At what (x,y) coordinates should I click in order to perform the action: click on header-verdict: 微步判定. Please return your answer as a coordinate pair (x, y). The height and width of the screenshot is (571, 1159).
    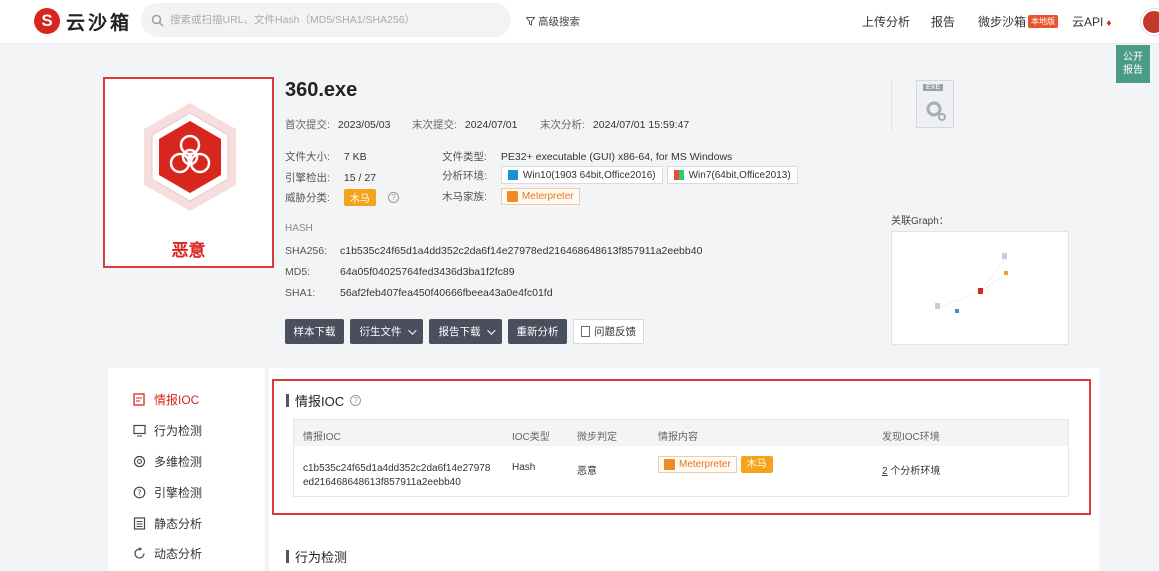
    Looking at the image, I should click on (597, 437).